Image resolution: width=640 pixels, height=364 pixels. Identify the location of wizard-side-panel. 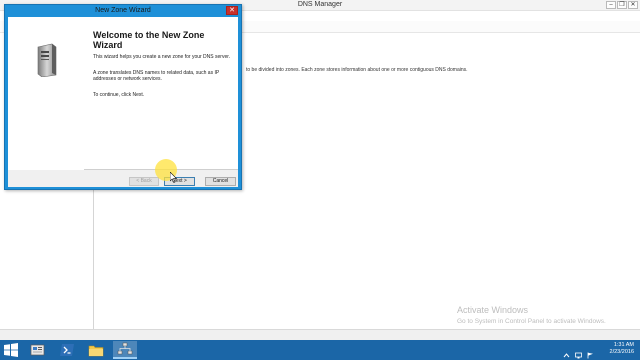
(46, 93).